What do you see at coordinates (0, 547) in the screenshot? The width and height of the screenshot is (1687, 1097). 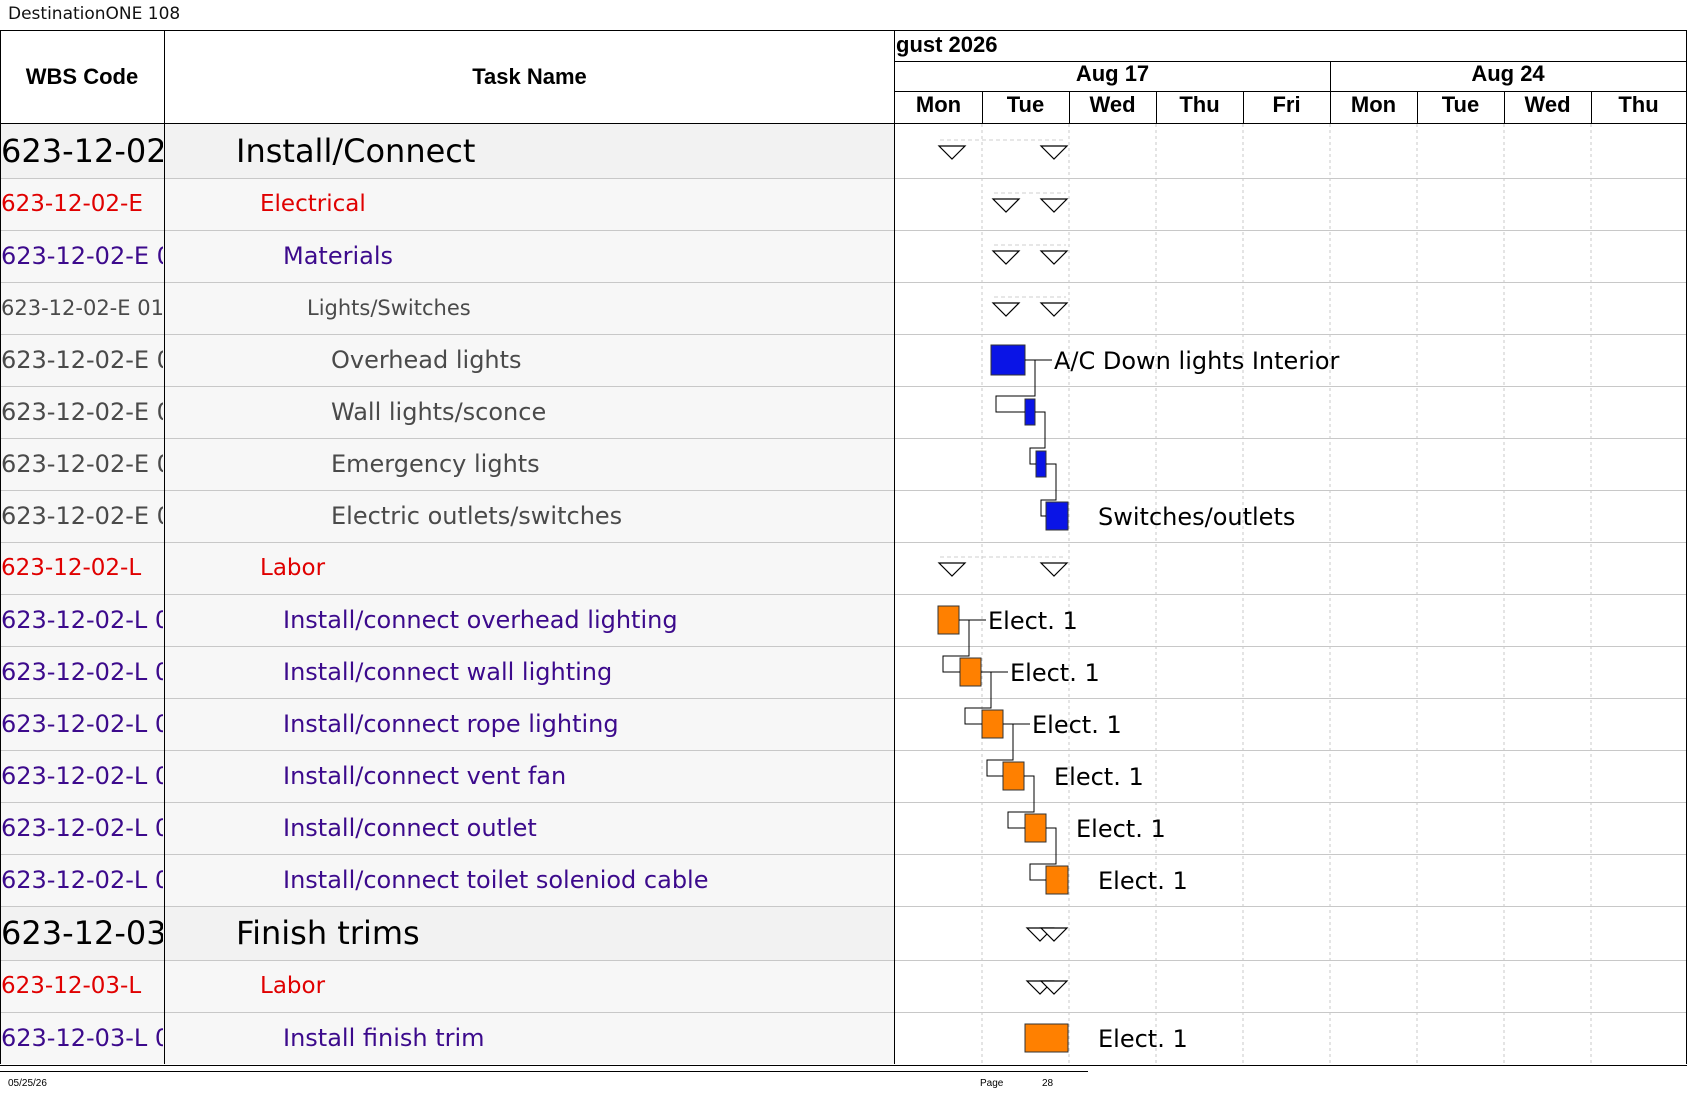 I see `table-left-border` at bounding box center [0, 547].